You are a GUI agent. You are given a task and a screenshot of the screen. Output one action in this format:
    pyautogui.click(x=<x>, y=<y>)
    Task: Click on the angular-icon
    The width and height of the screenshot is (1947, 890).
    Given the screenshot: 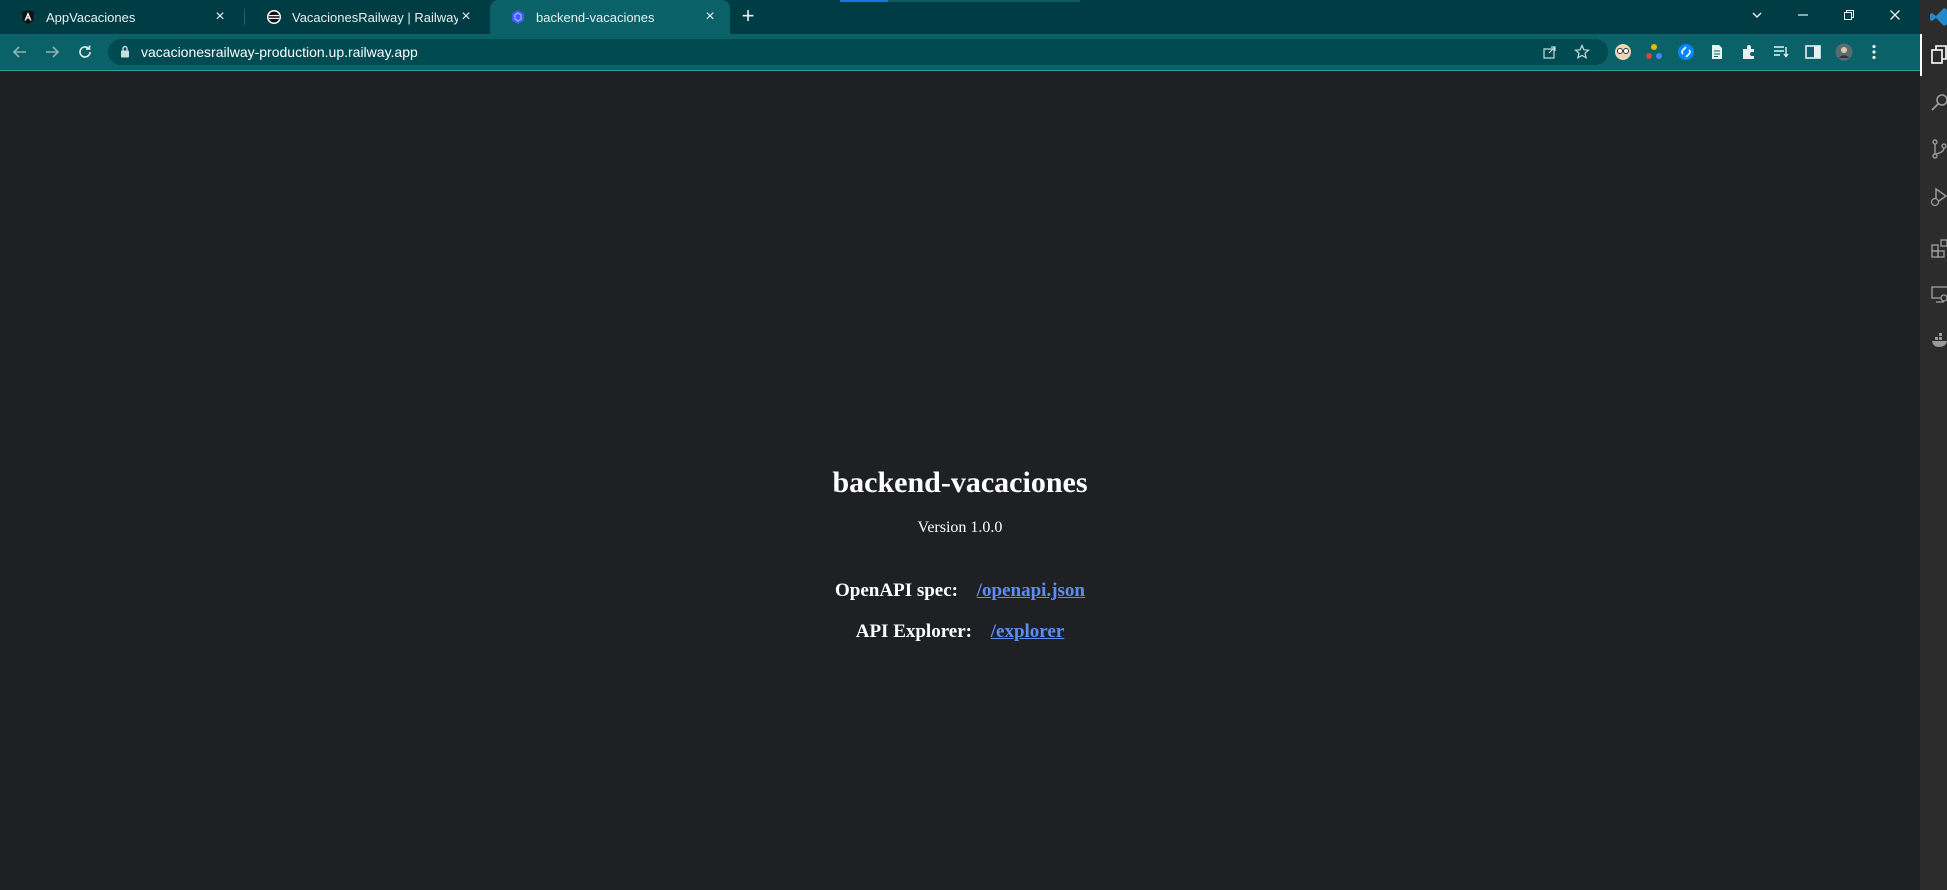 What is the action you would take?
    pyautogui.click(x=28, y=17)
    